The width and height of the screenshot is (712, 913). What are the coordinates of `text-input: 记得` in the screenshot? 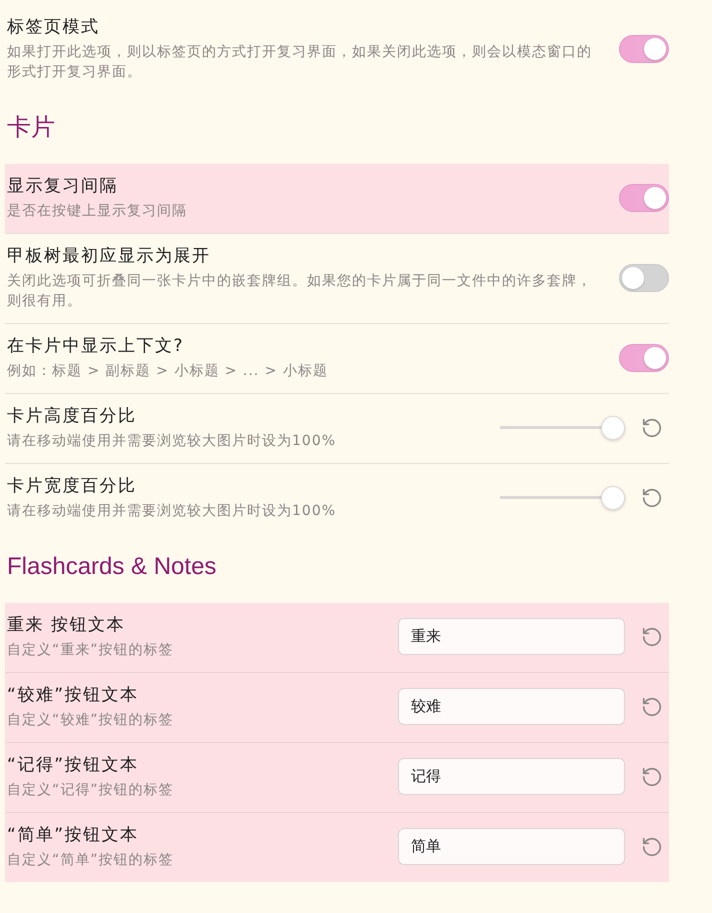 It's located at (511, 776).